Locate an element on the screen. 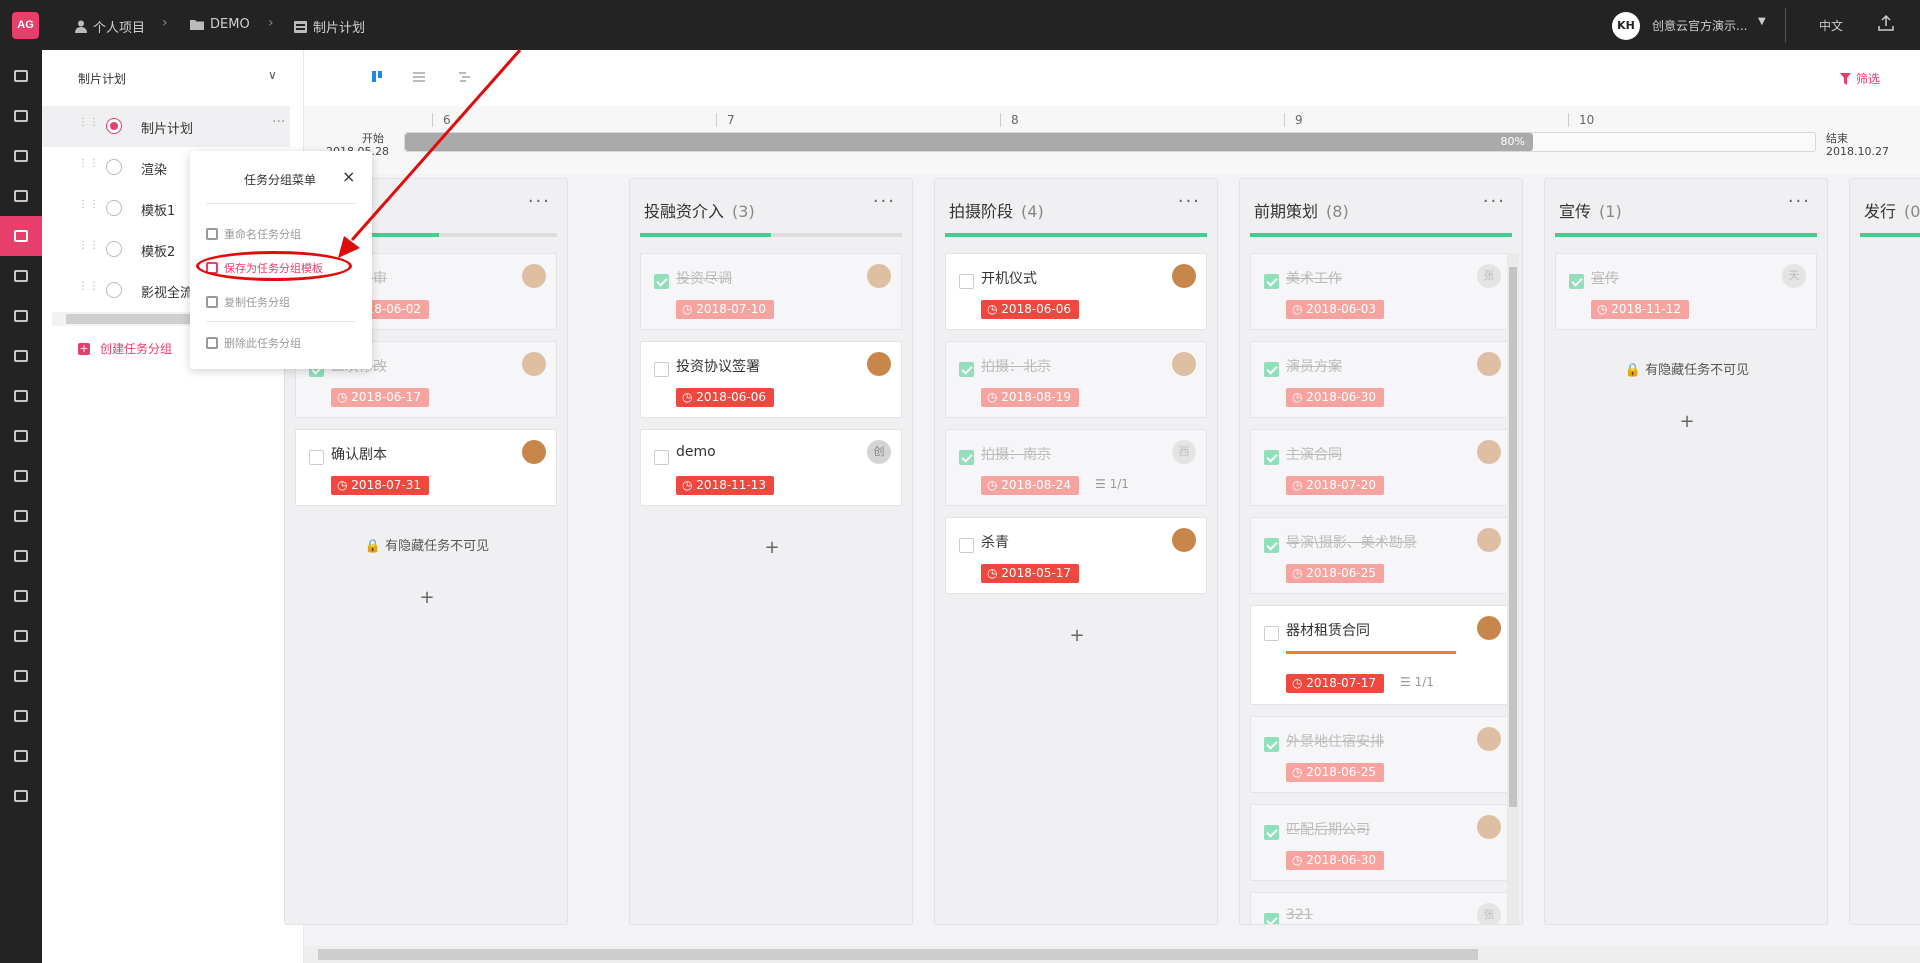 This screenshot has width=1920, height=963. horizontal-scrollbar is located at coordinates (1112, 954).